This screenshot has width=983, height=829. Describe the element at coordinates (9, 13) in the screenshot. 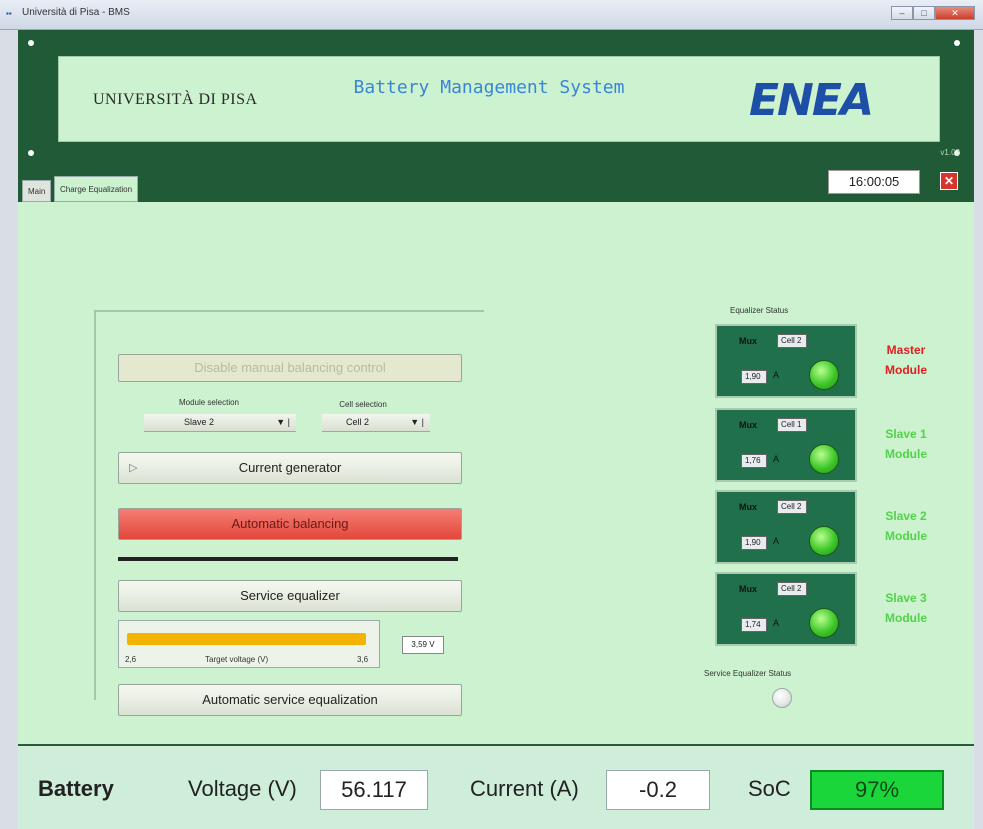

I see `app-icon: ▪▪` at that location.